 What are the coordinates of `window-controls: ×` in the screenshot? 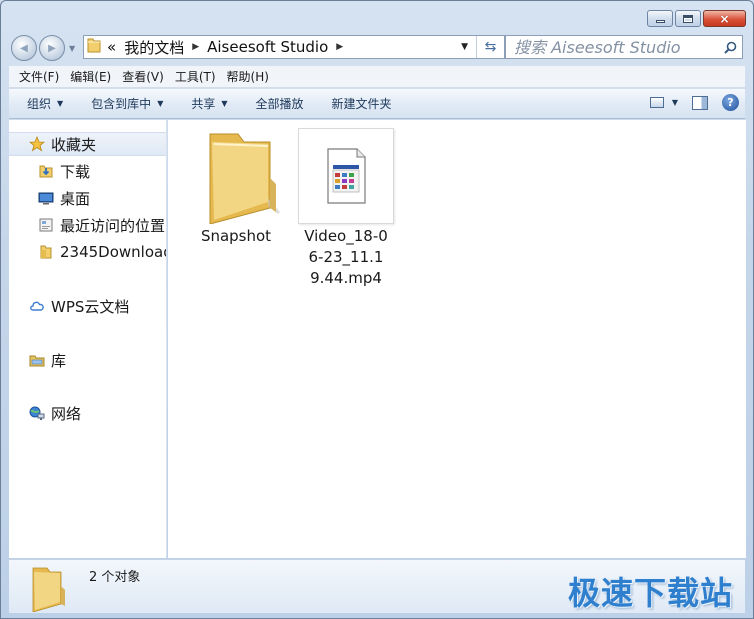 It's located at (696, 18).